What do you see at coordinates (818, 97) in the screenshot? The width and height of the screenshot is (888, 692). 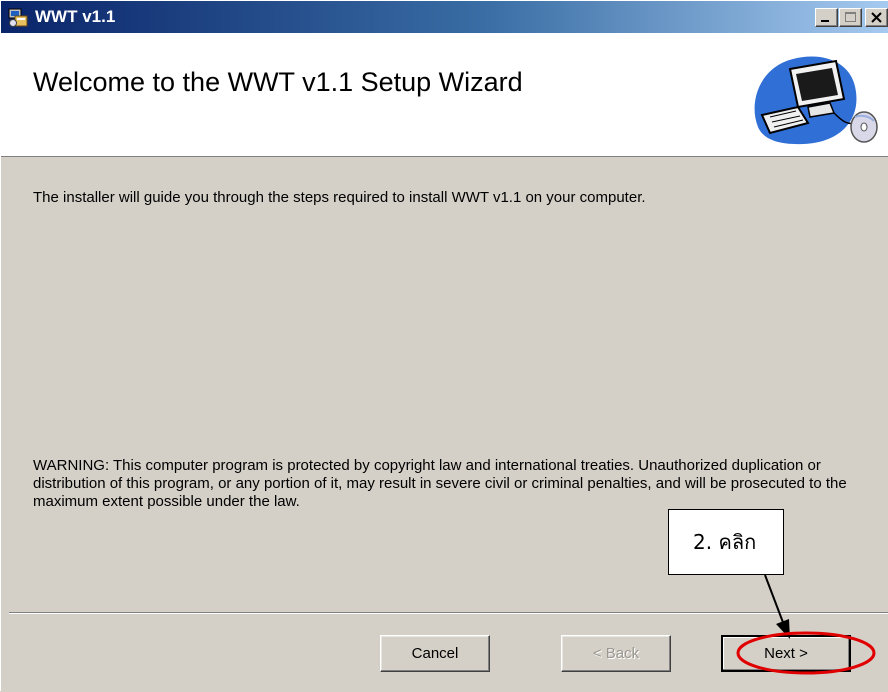 I see `computer-cd-icon` at bounding box center [818, 97].